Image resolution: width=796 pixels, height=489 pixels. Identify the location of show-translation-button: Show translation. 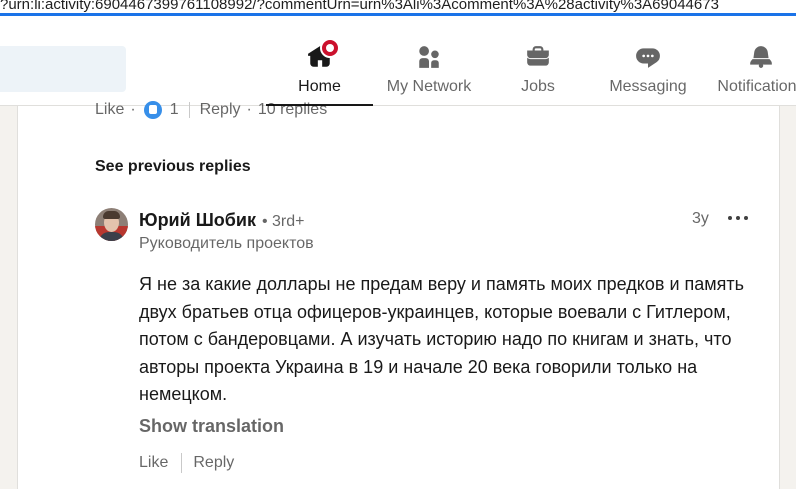
(211, 426).